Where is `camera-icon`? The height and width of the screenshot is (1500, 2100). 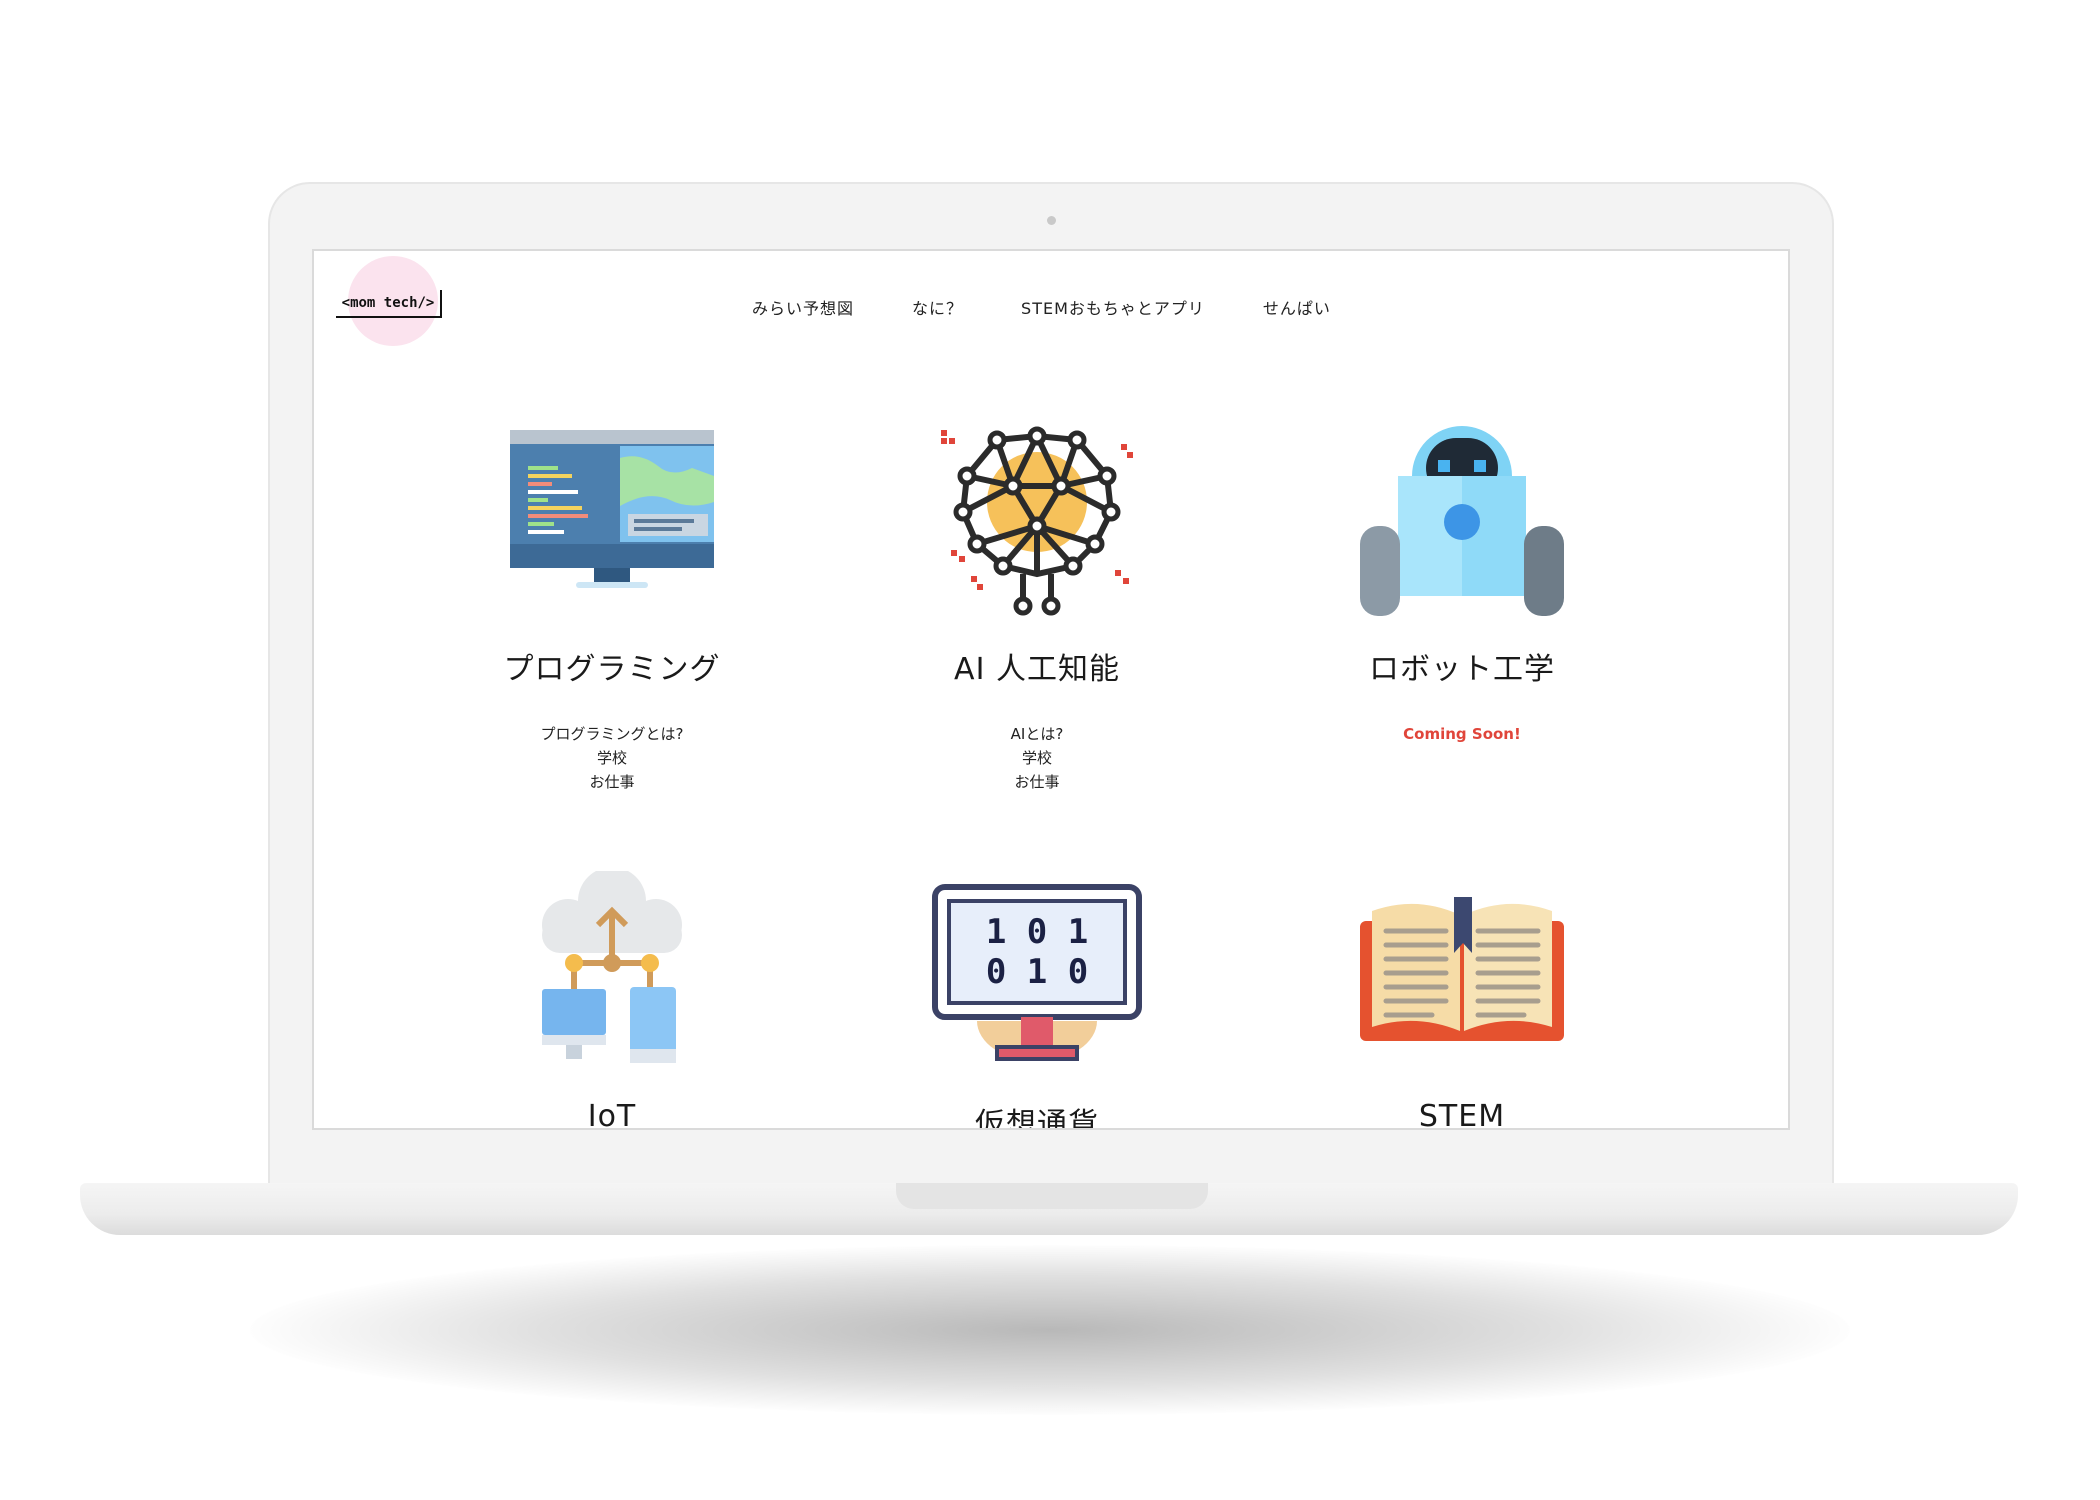 camera-icon is located at coordinates (1051, 220).